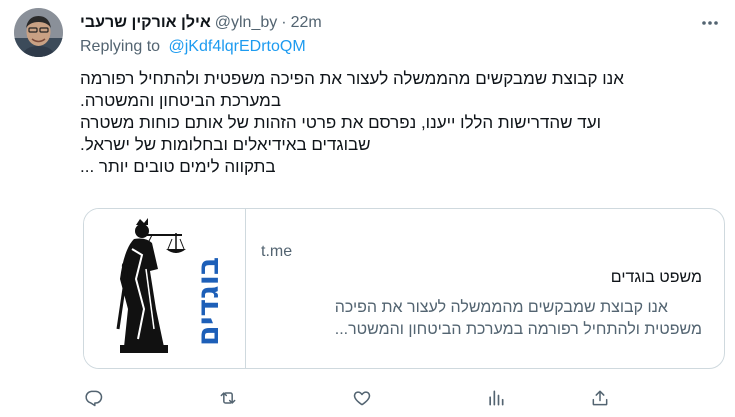 This screenshot has height=417, width=735. What do you see at coordinates (225, 144) in the screenshot?
I see `tweet-text-line: שבוגדים באידיאלים ובחלומות של ישראל.` at bounding box center [225, 144].